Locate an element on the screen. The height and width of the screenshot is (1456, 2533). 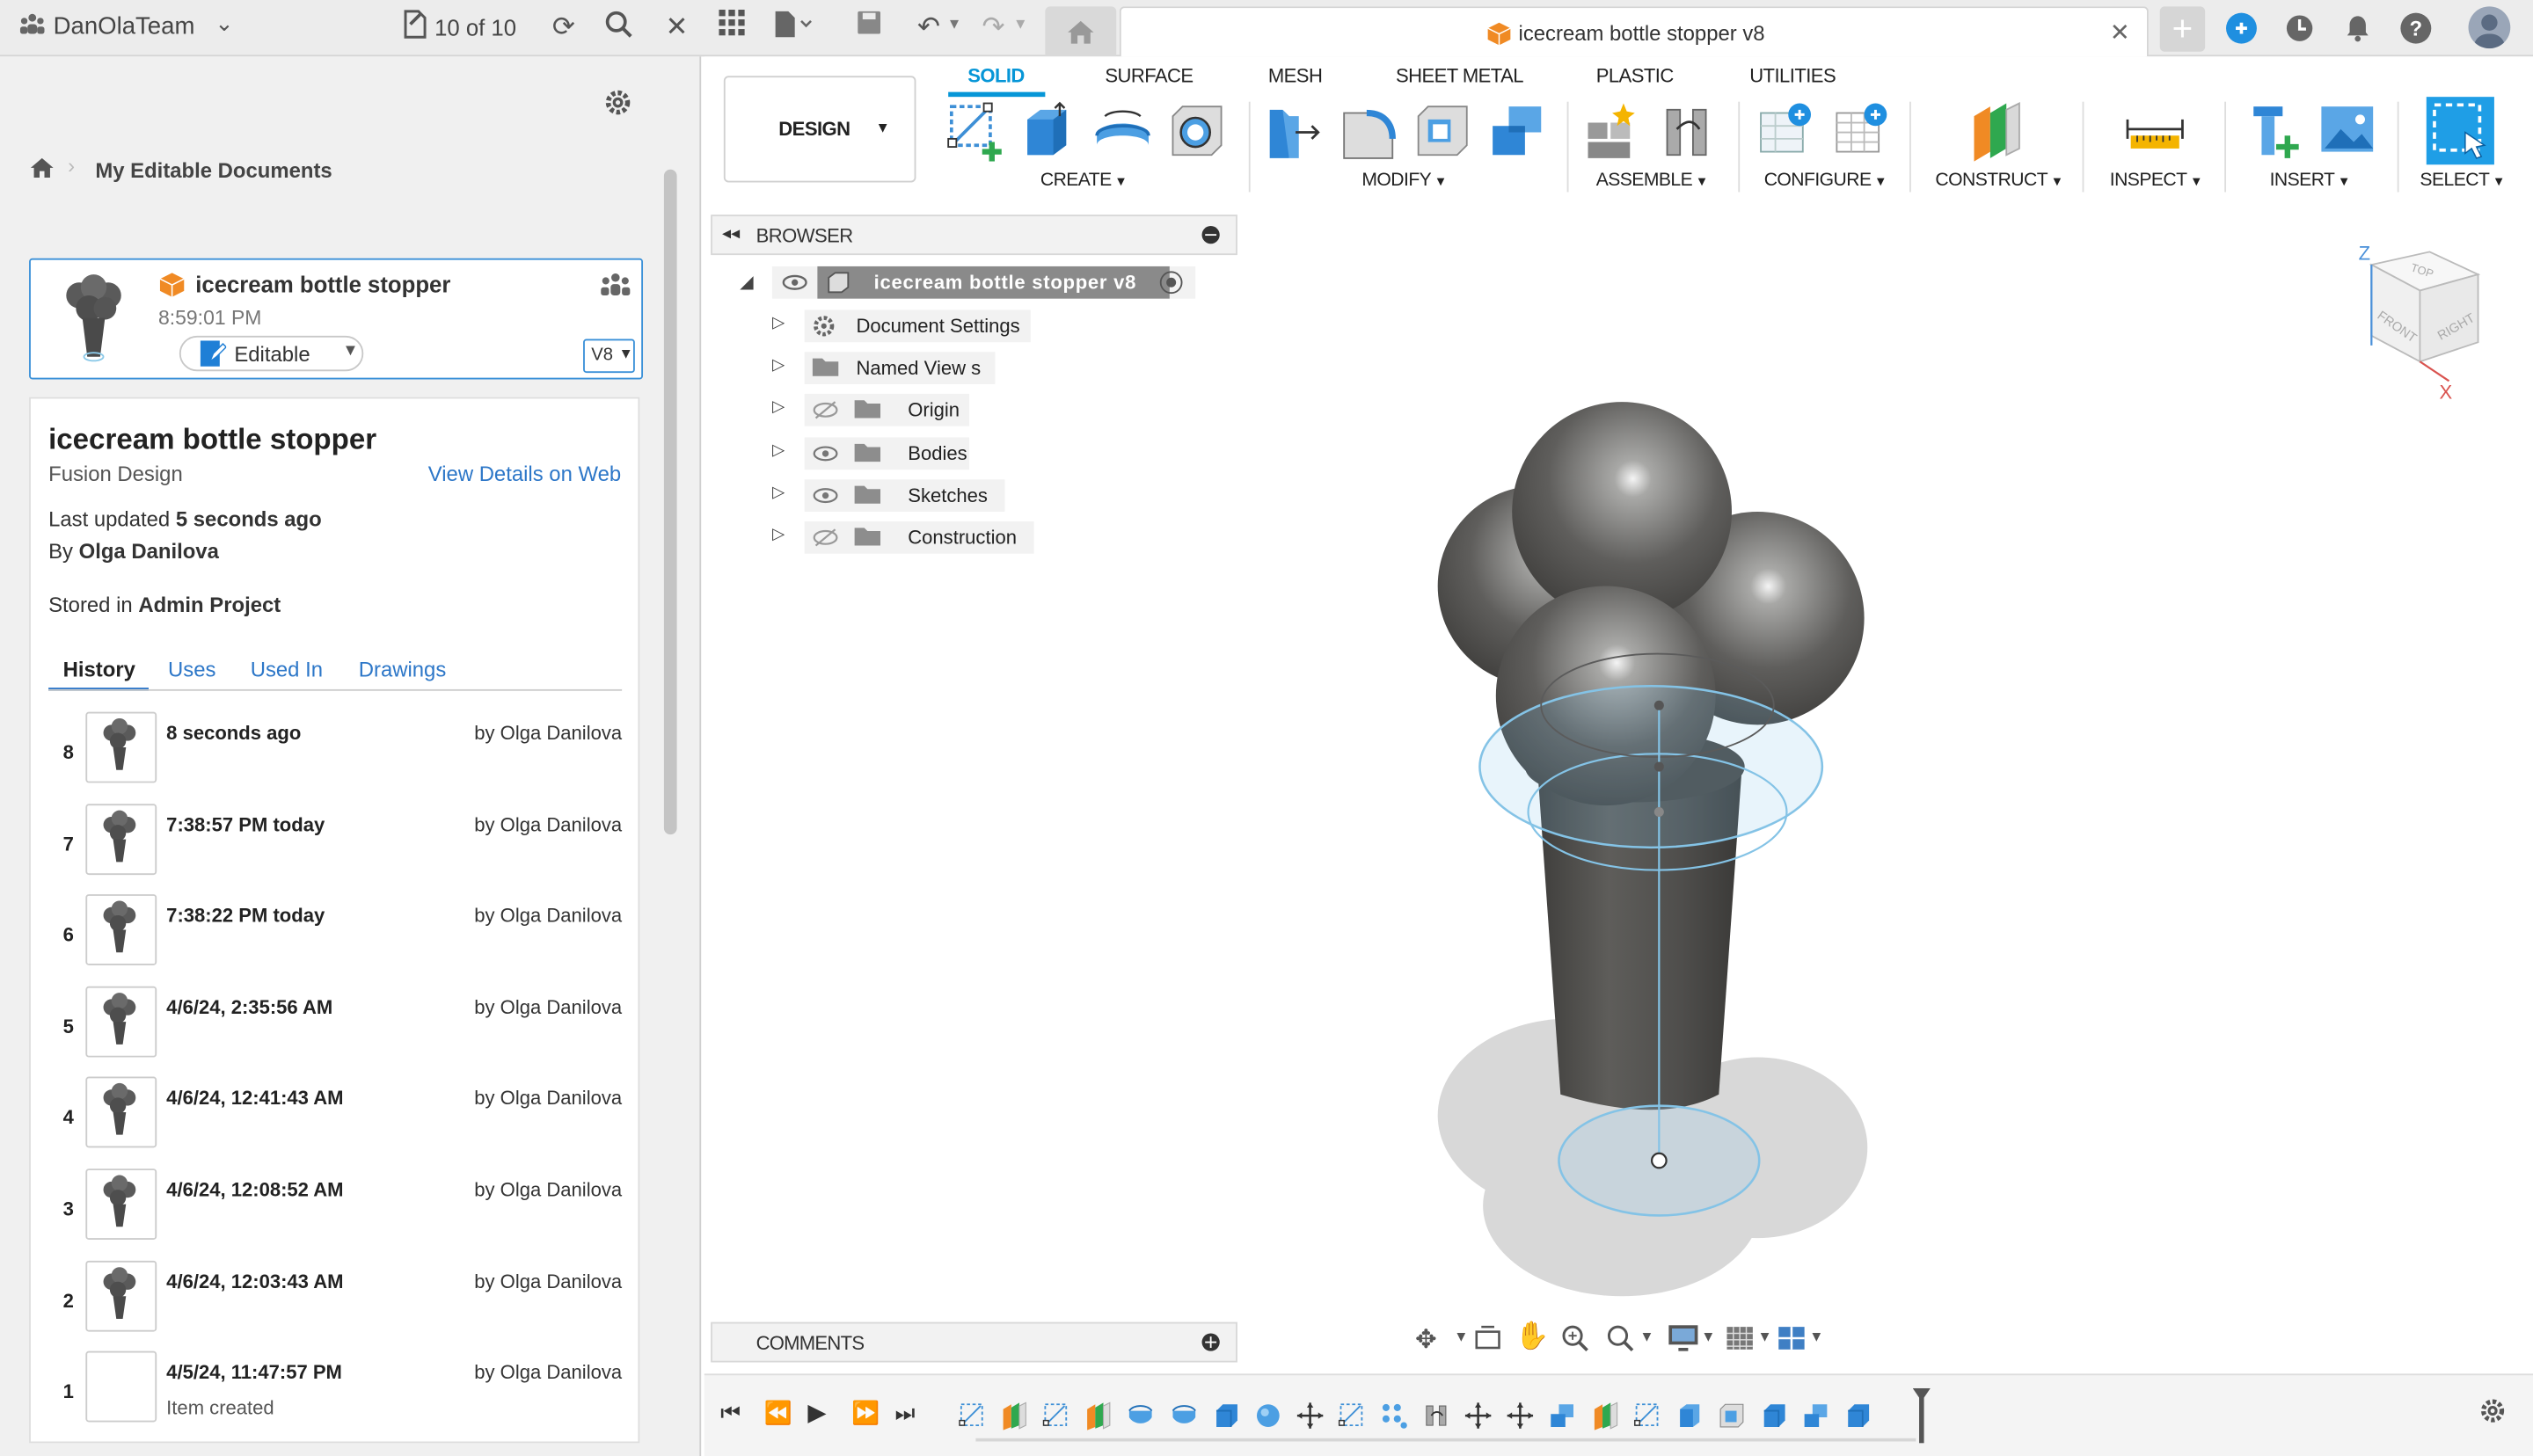
panel-scrollbar is located at coordinates (670, 502).